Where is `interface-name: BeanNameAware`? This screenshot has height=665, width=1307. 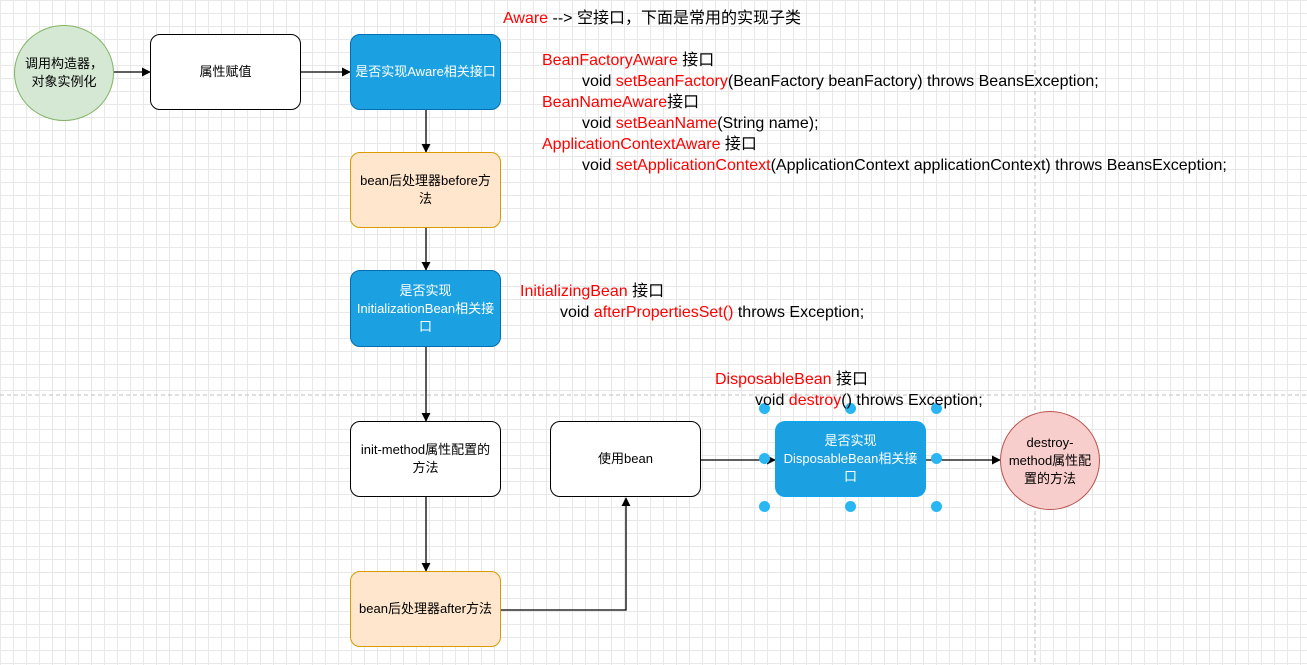 interface-name: BeanNameAware is located at coordinates (605, 102).